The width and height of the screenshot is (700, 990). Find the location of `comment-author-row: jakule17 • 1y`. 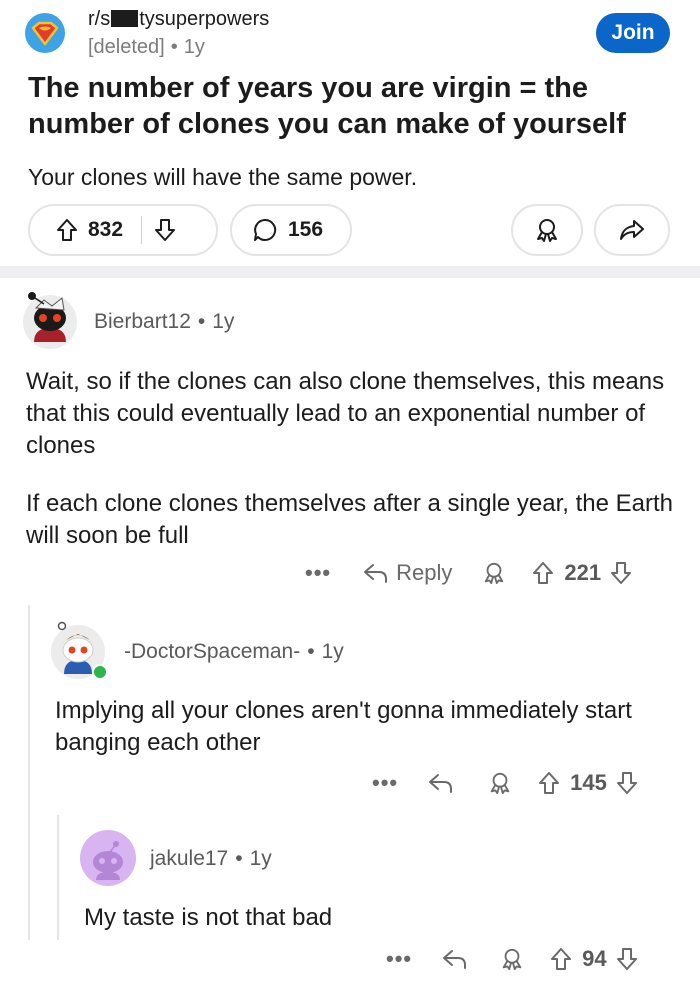

comment-author-row: jakule17 • 1y is located at coordinates (211, 859).